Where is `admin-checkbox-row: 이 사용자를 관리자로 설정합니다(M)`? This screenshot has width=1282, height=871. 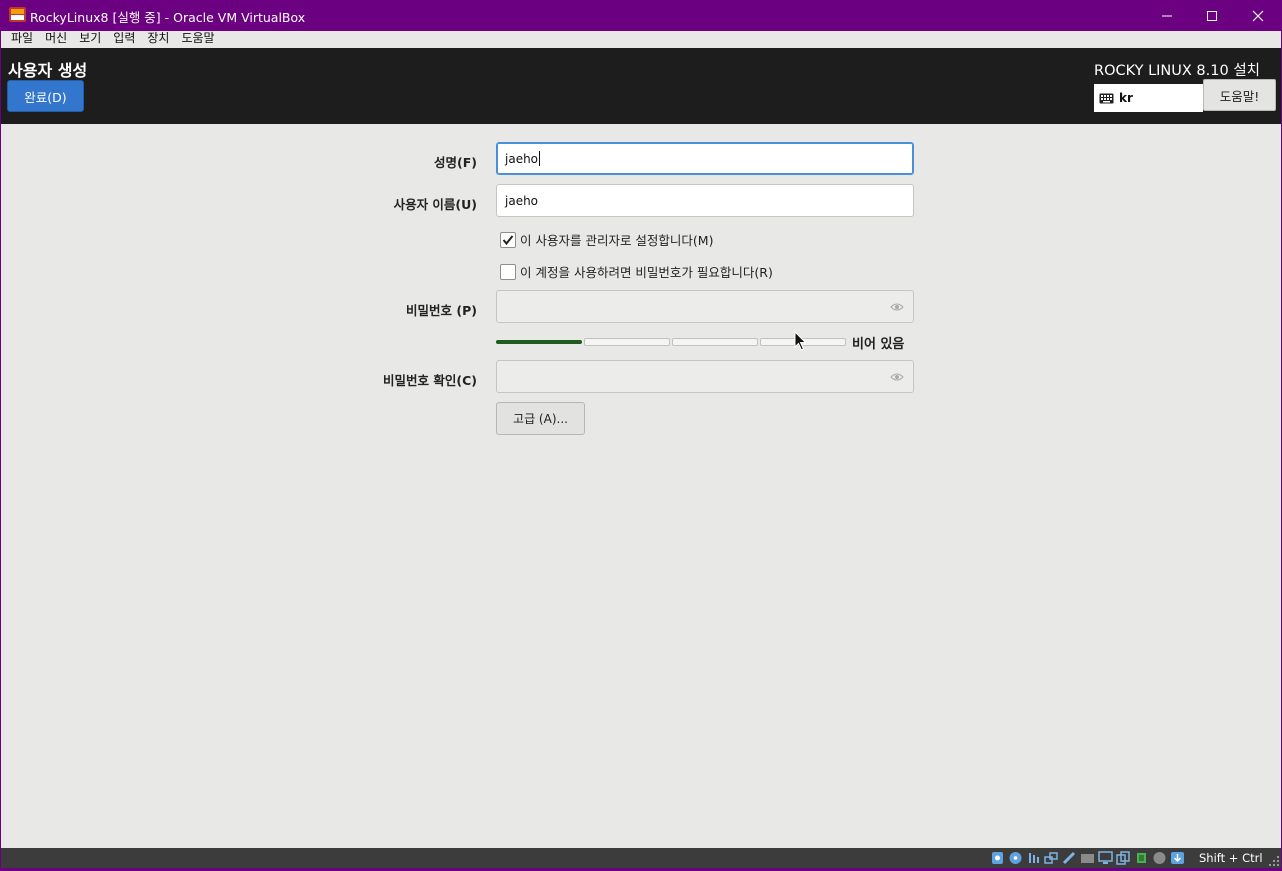
admin-checkbox-row: 이 사용자를 관리자로 설정합니다(M) is located at coordinates (606, 239).